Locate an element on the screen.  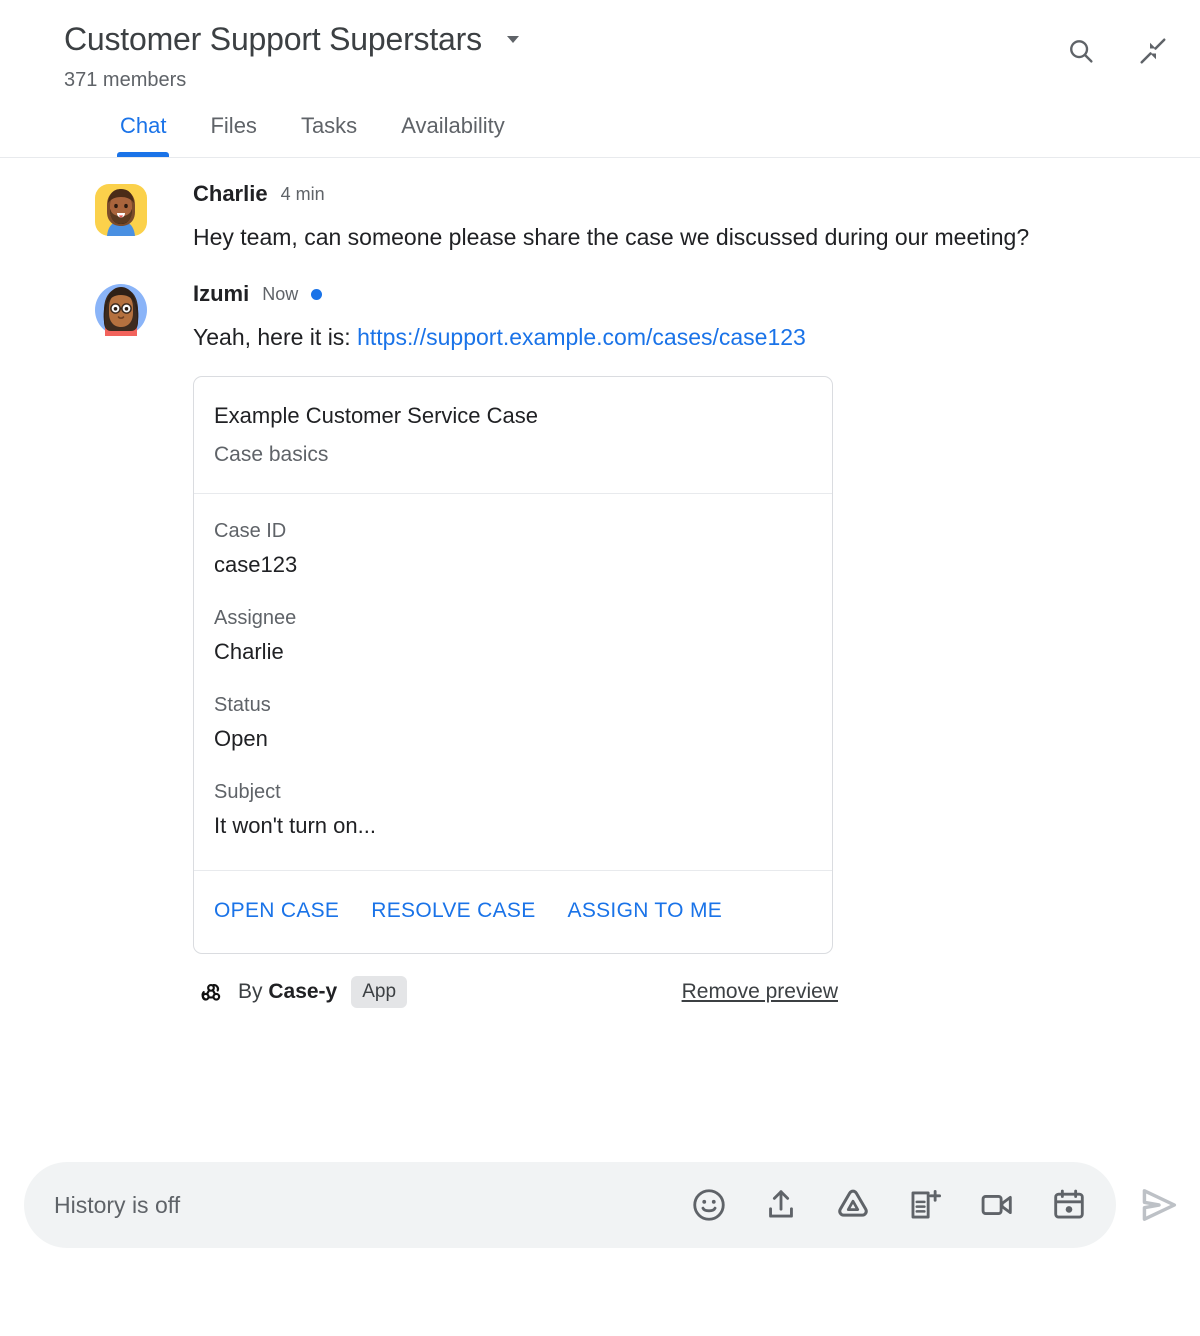
emoji-icon is located at coordinates (709, 1205).